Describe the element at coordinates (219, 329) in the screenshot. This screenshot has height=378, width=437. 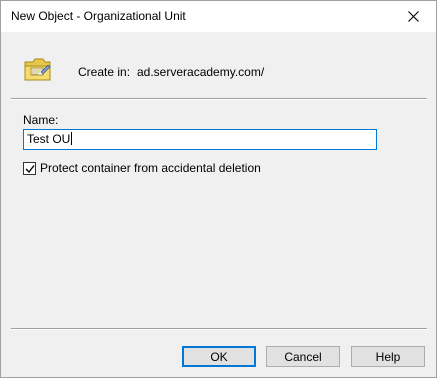
I see `bottom-divider` at that location.